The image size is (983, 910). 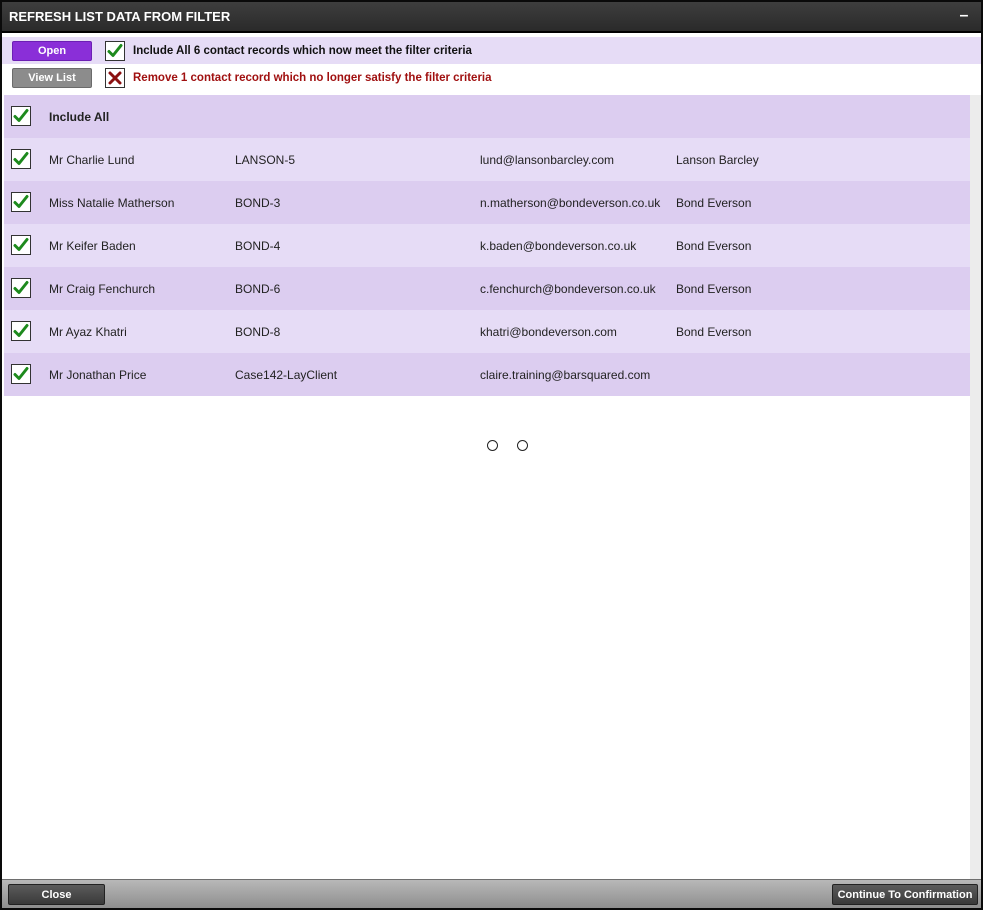 I want to click on include-all-checkbox, so click(x=21, y=116).